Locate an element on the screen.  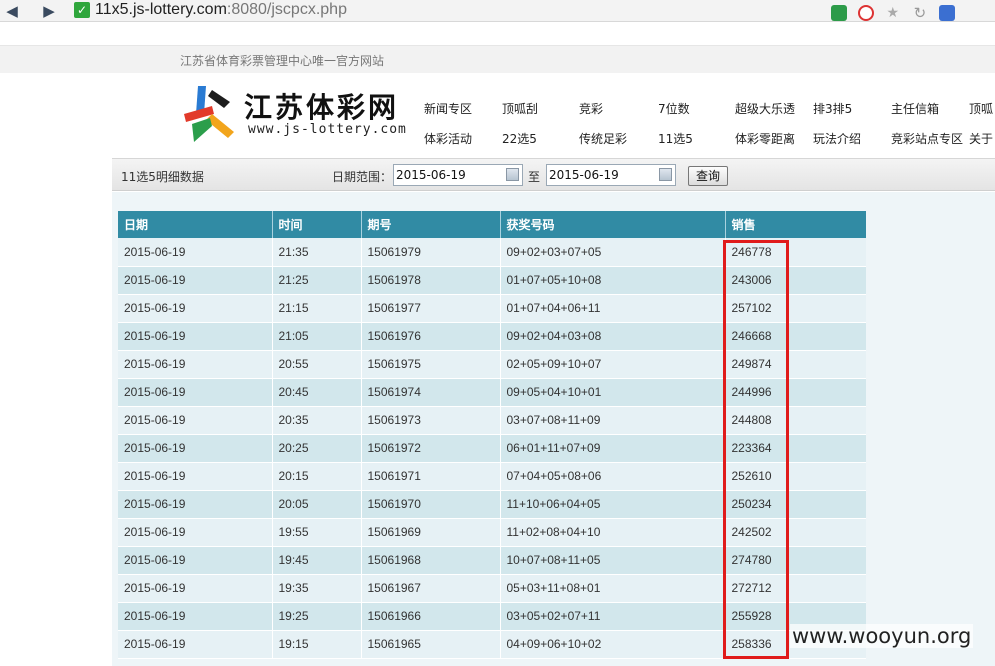
cell-time: 21:35 is located at coordinates (317, 252).